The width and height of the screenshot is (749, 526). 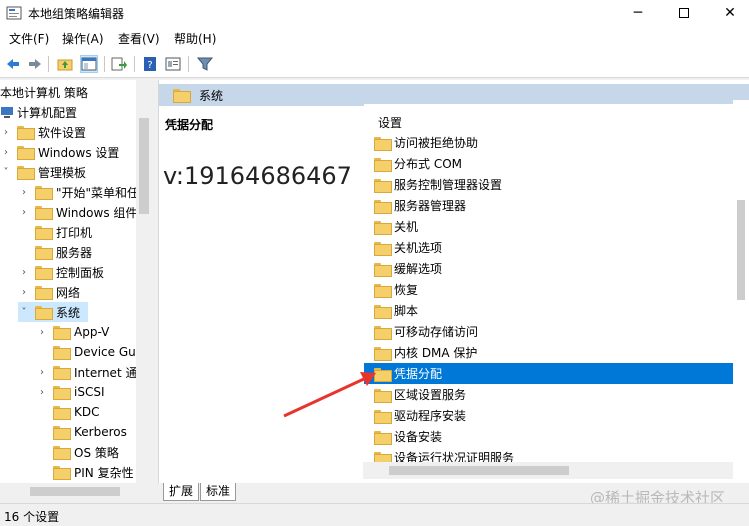 What do you see at coordinates (53, 312) in the screenshot?
I see `tree-item-system: ˅ 系统` at bounding box center [53, 312].